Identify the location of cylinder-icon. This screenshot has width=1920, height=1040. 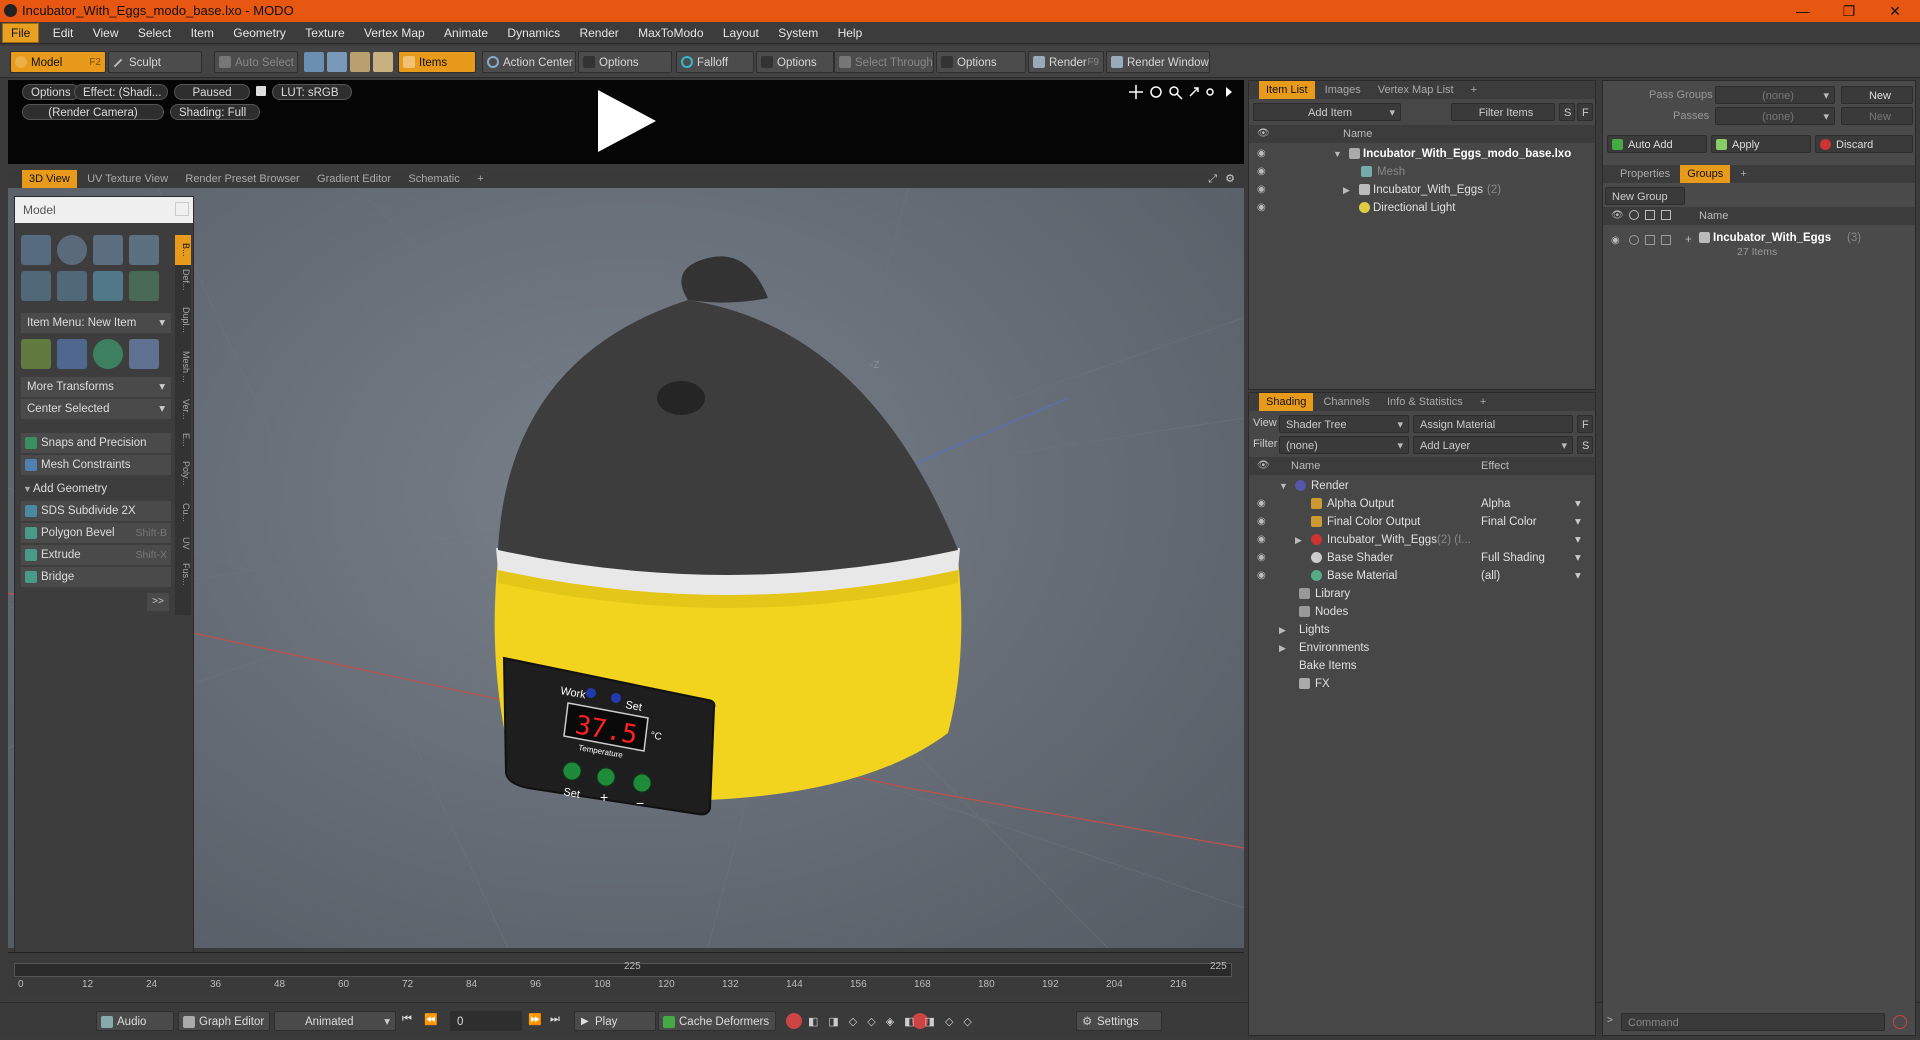
(108, 250).